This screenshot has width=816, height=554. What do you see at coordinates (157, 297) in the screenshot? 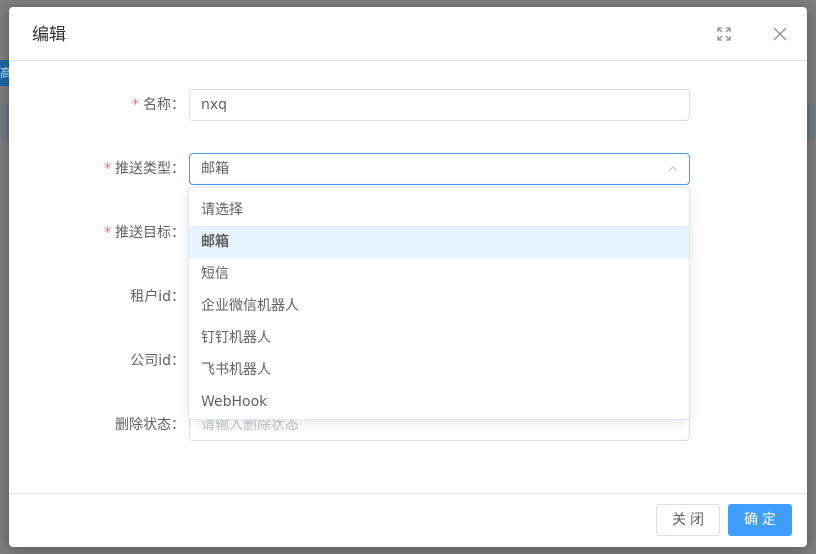
I see `tenant-id-label: 租户id：` at bounding box center [157, 297].